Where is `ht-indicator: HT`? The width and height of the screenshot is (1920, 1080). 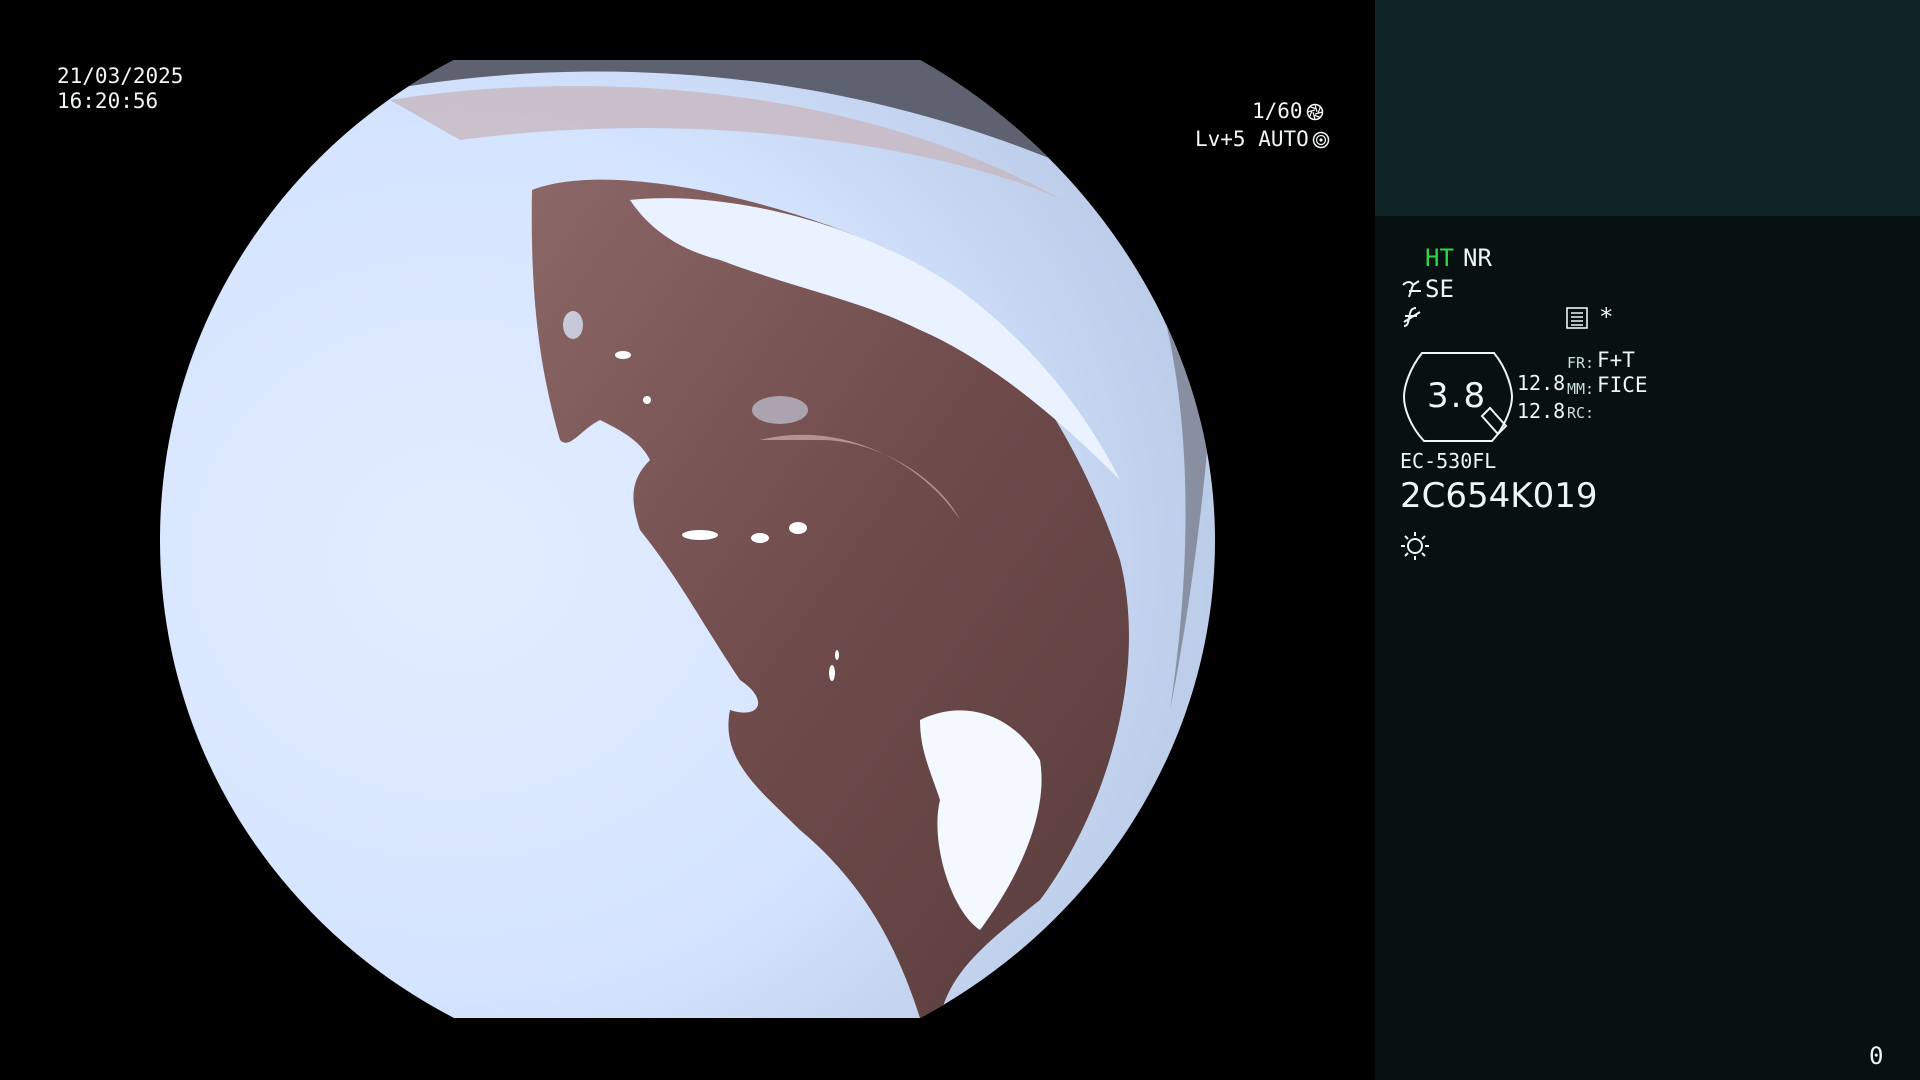 ht-indicator: HT is located at coordinates (1439, 258).